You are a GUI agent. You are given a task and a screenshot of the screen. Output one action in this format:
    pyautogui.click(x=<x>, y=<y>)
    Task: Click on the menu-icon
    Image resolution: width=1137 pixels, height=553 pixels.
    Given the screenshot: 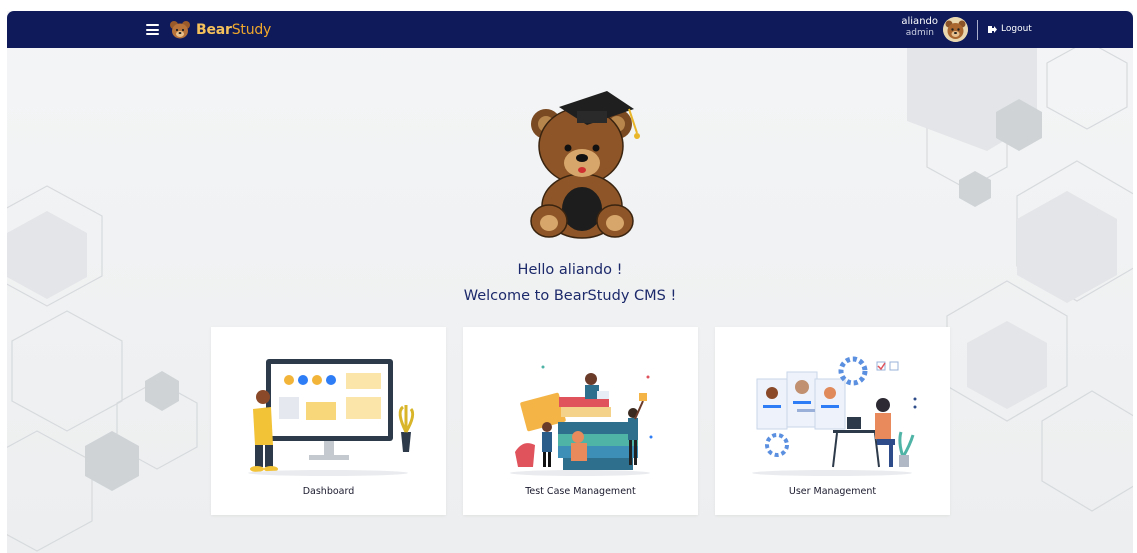 What is the action you would take?
    pyautogui.click(x=152, y=29)
    